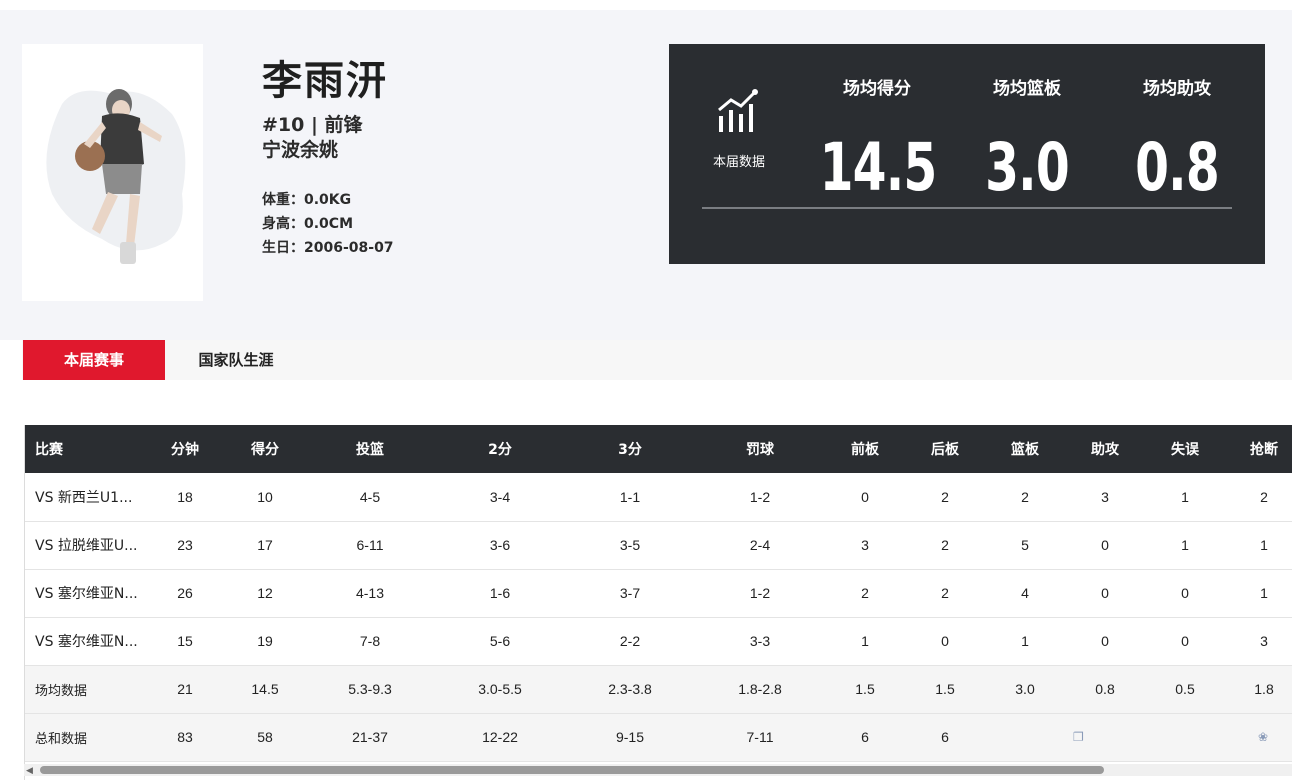 The width and height of the screenshot is (1292, 780). Describe the element at coordinates (265, 689) in the screenshot. I see `stat-cell: 14.5` at that location.